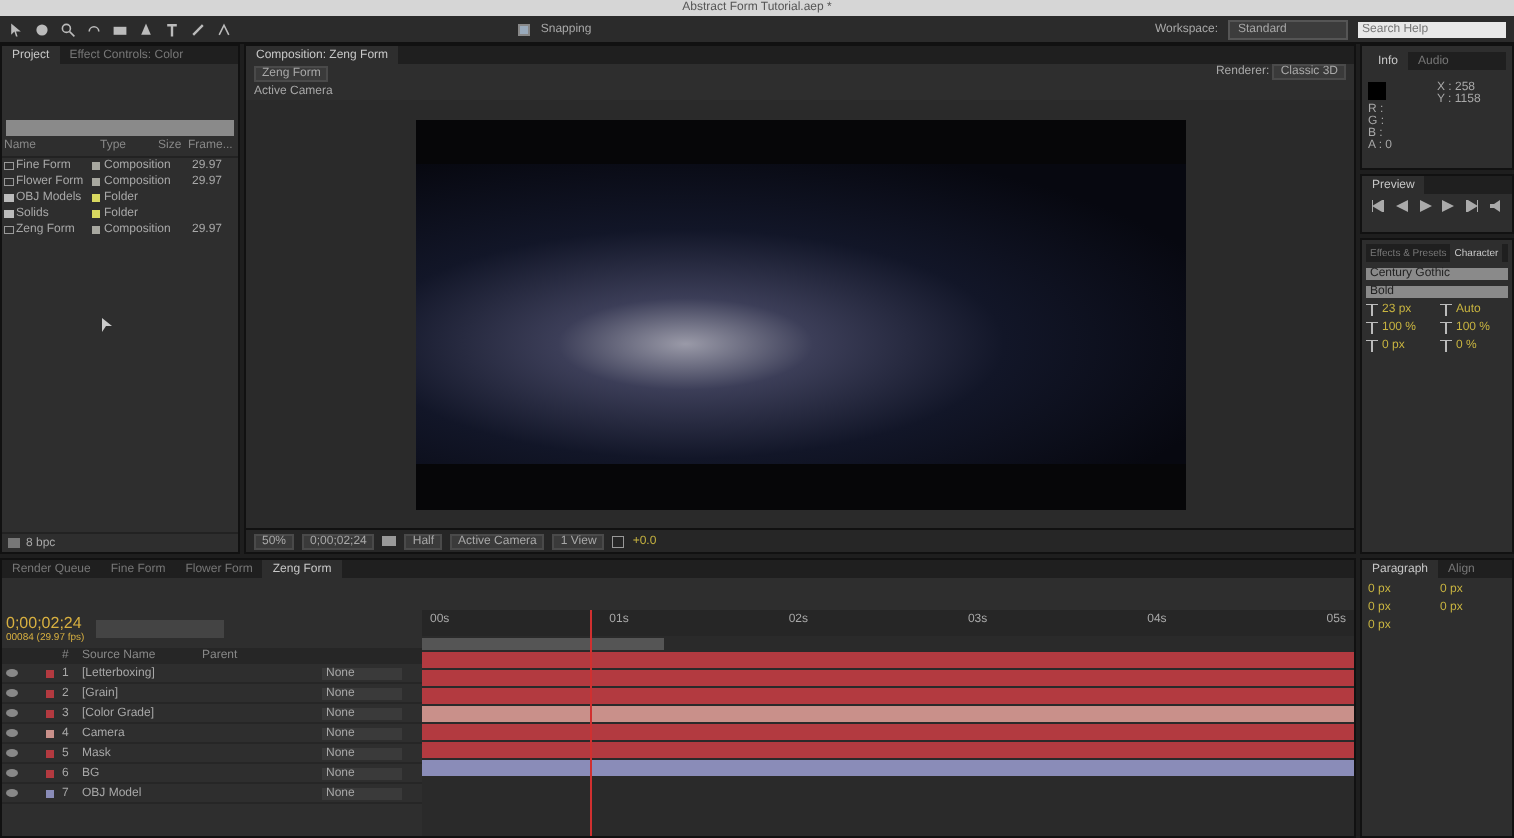  Describe the element at coordinates (45, 623) in the screenshot. I see `current-time-display: 0;00;02;24` at that location.